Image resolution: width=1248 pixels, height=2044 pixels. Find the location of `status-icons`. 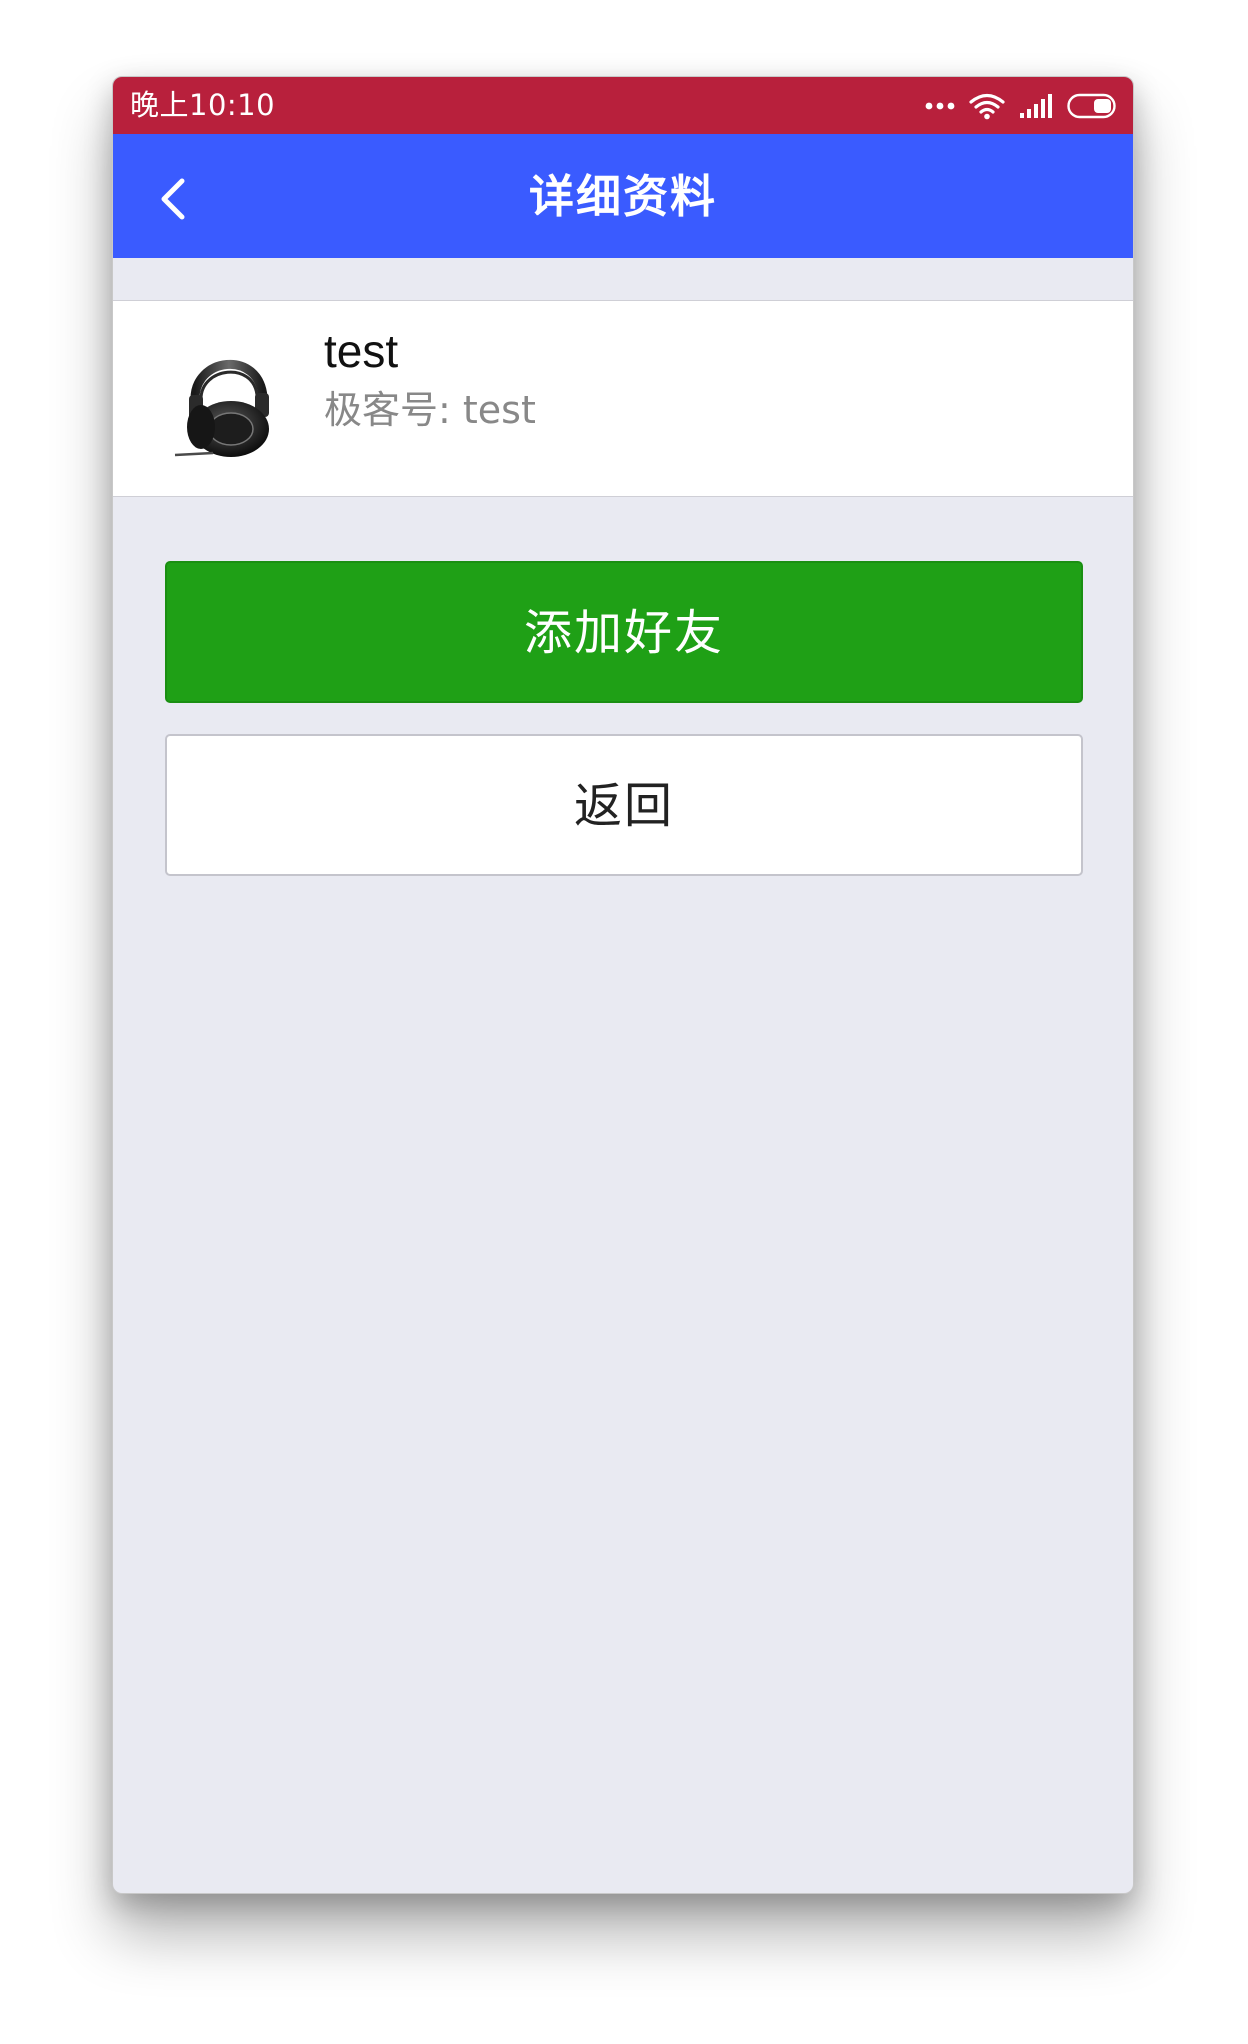

status-icons is located at coordinates (1022, 106).